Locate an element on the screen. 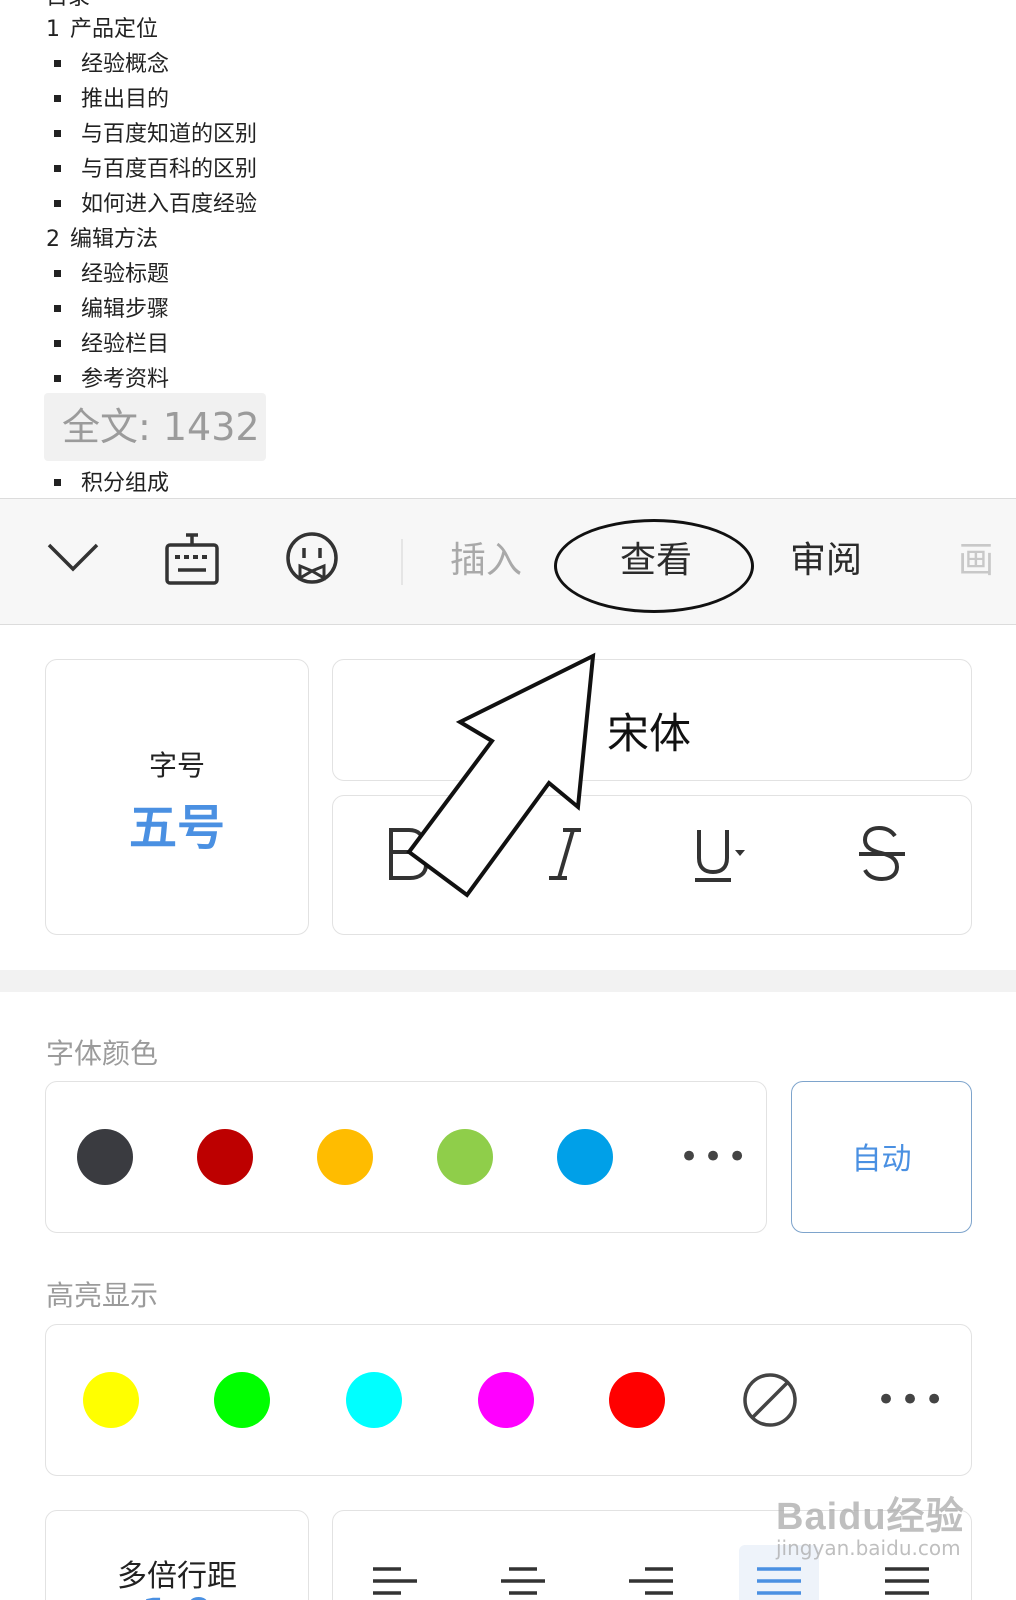 This screenshot has width=1016, height=1600. baidu-watermark: Baidu经验 jingyan.baidu.com is located at coordinates (870, 1522).